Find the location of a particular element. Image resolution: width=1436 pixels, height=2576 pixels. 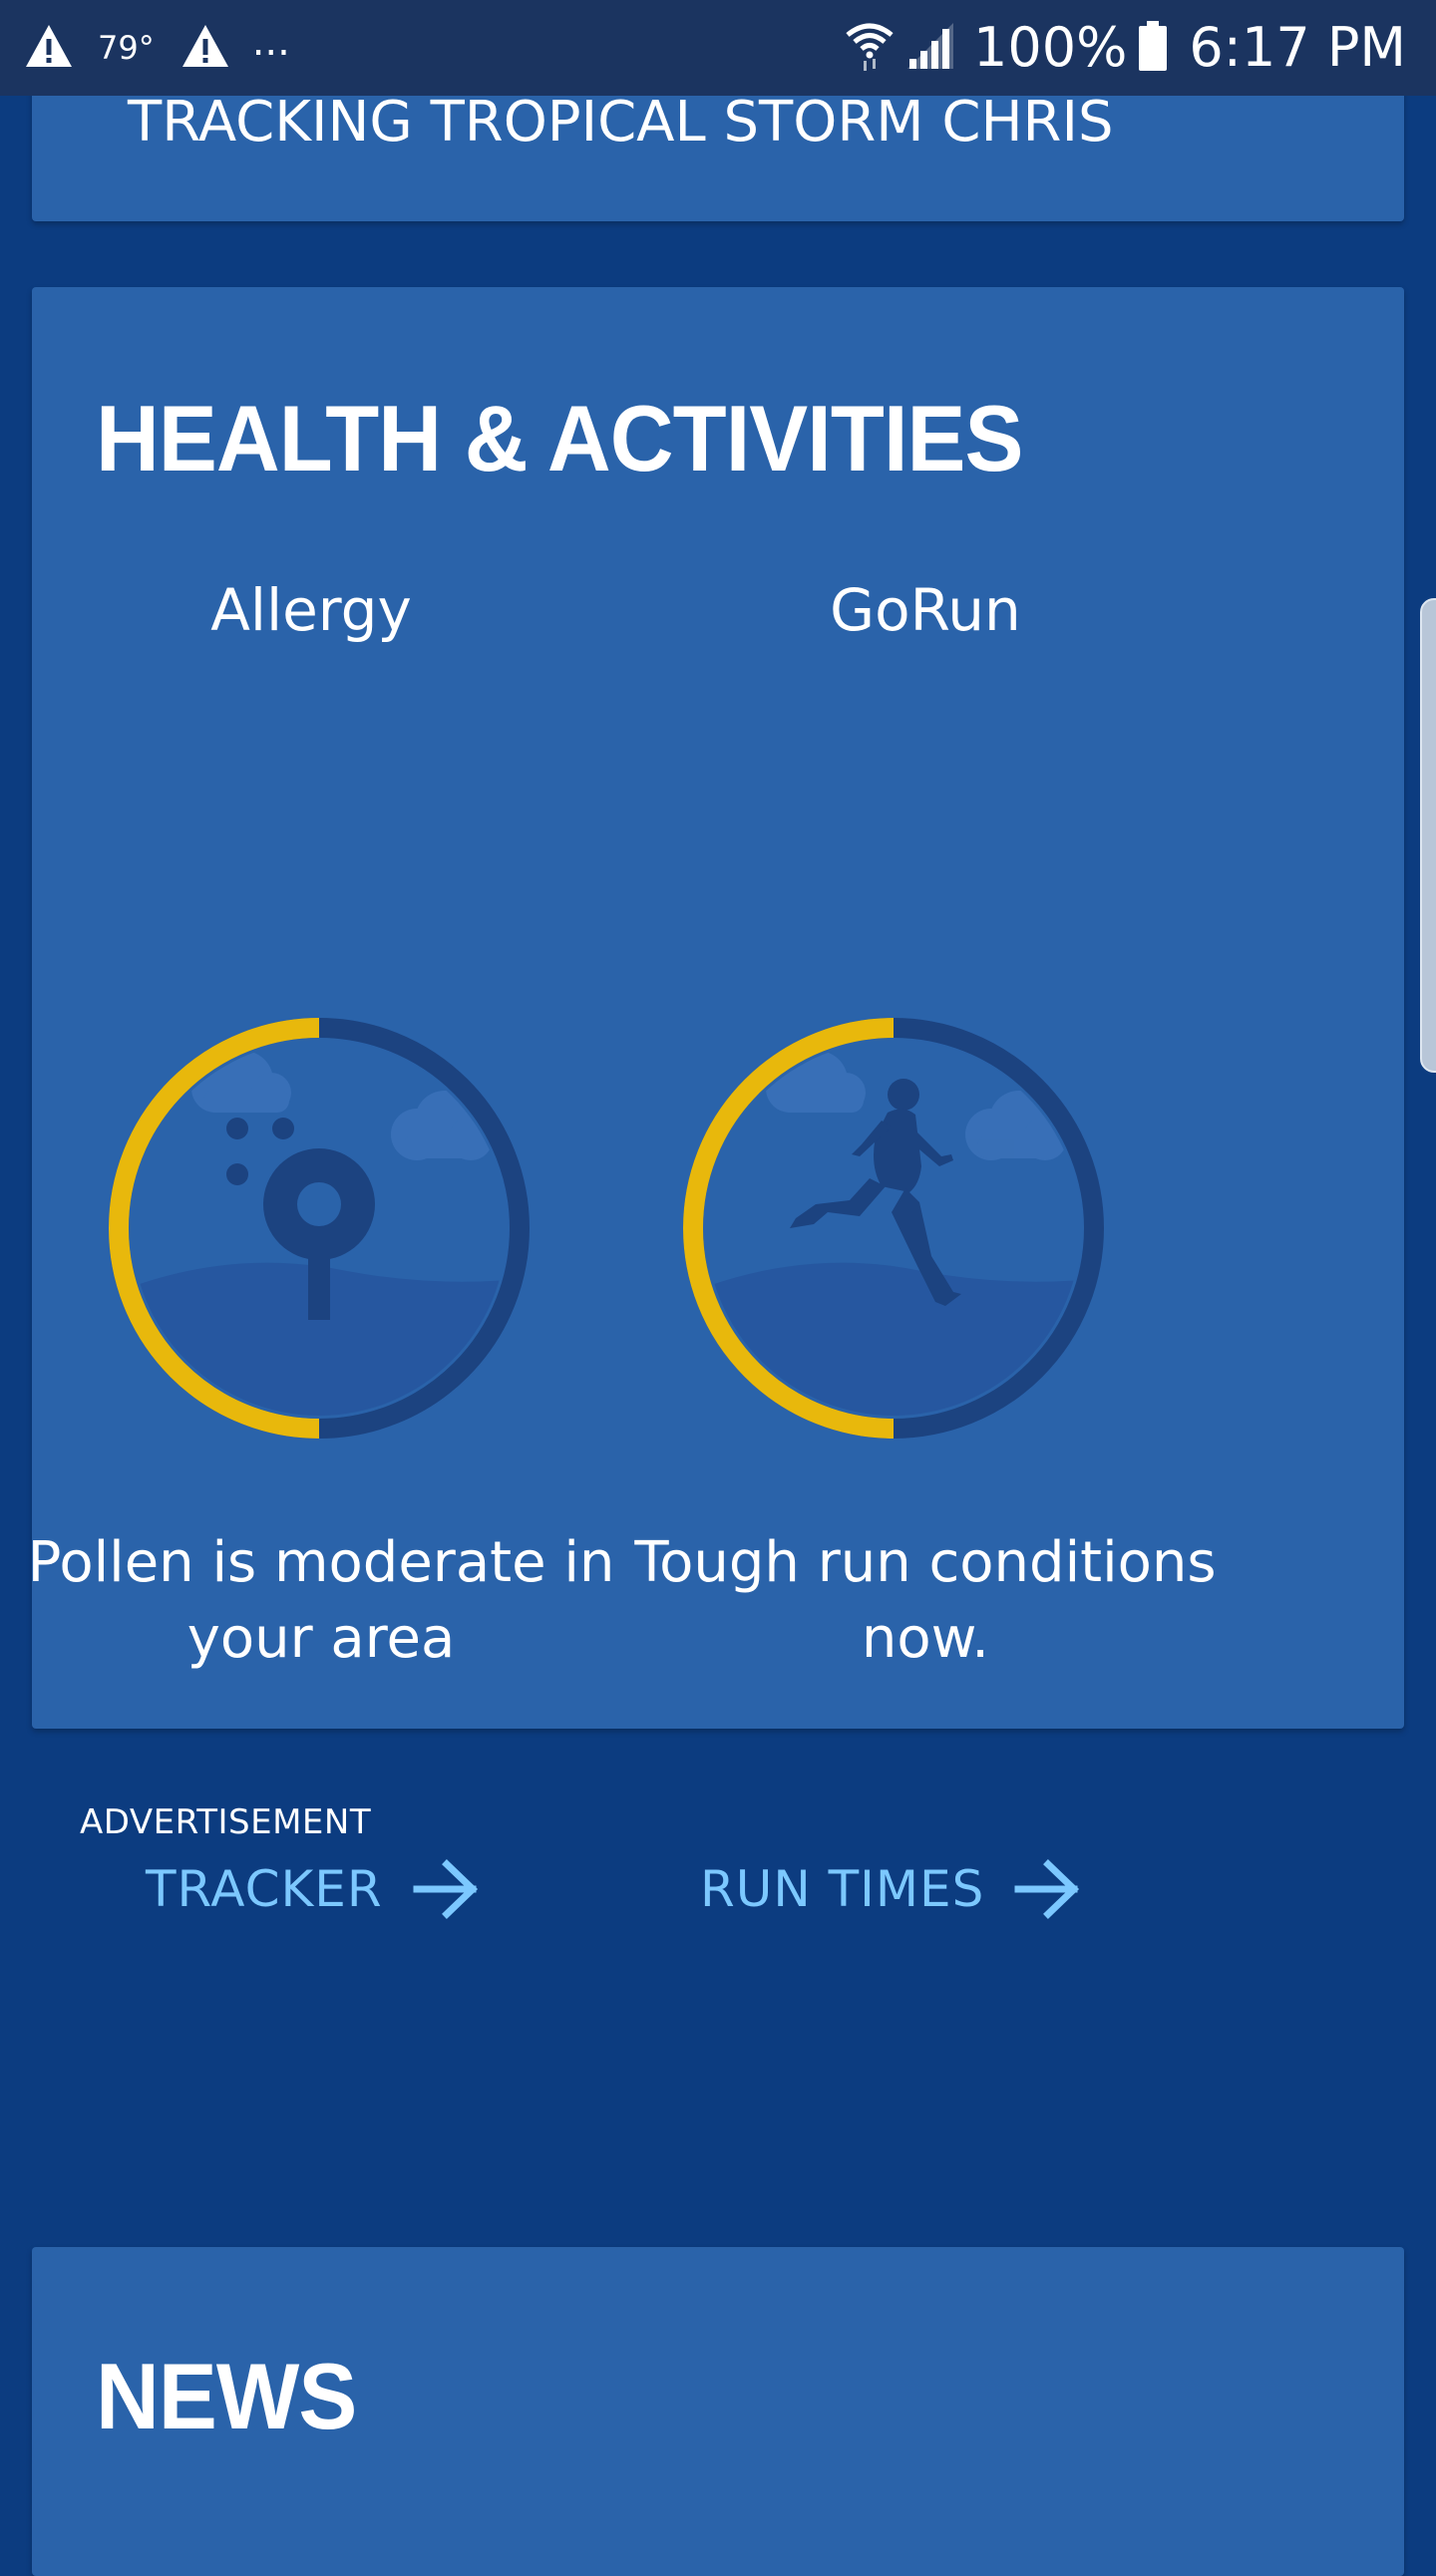

allergy-tile-name: Allergy is located at coordinates (311, 610).